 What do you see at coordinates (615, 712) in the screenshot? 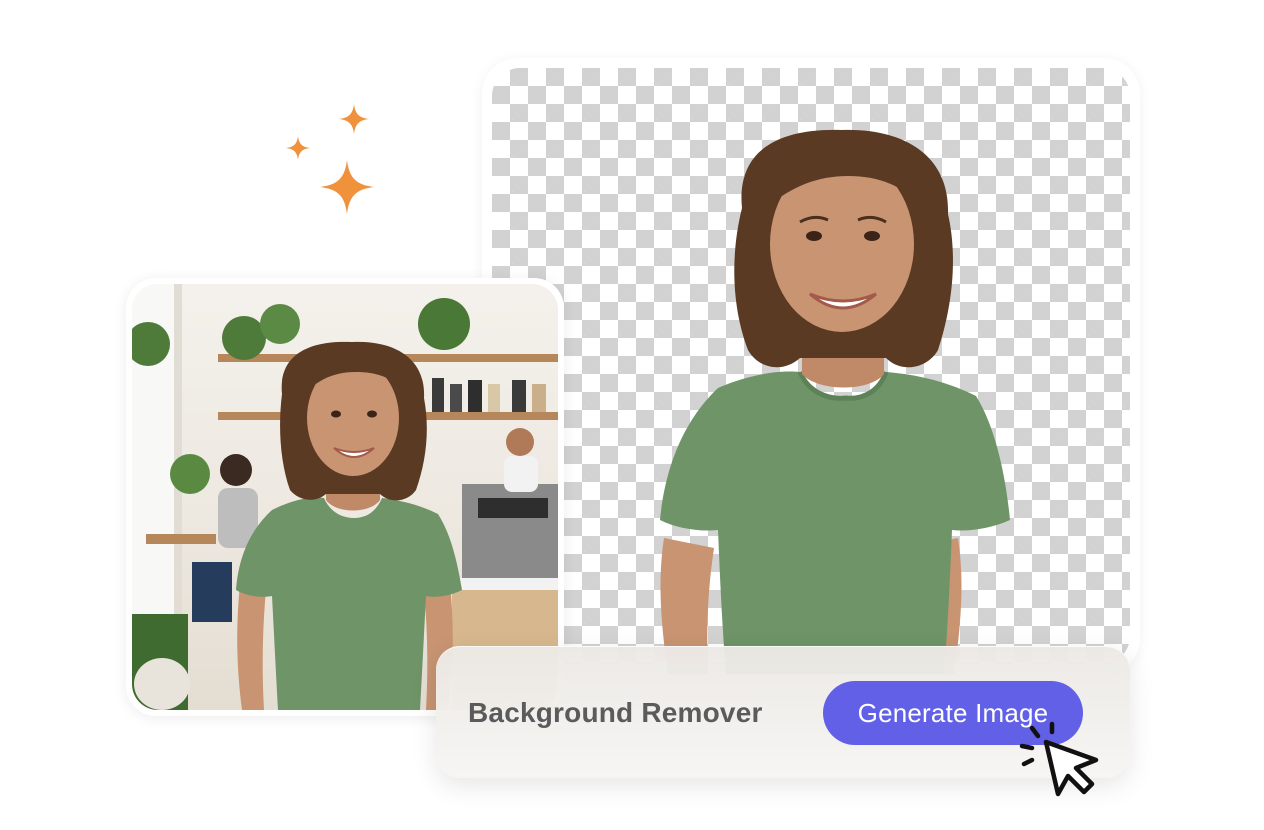
I see `tool-title: Background Remover` at bounding box center [615, 712].